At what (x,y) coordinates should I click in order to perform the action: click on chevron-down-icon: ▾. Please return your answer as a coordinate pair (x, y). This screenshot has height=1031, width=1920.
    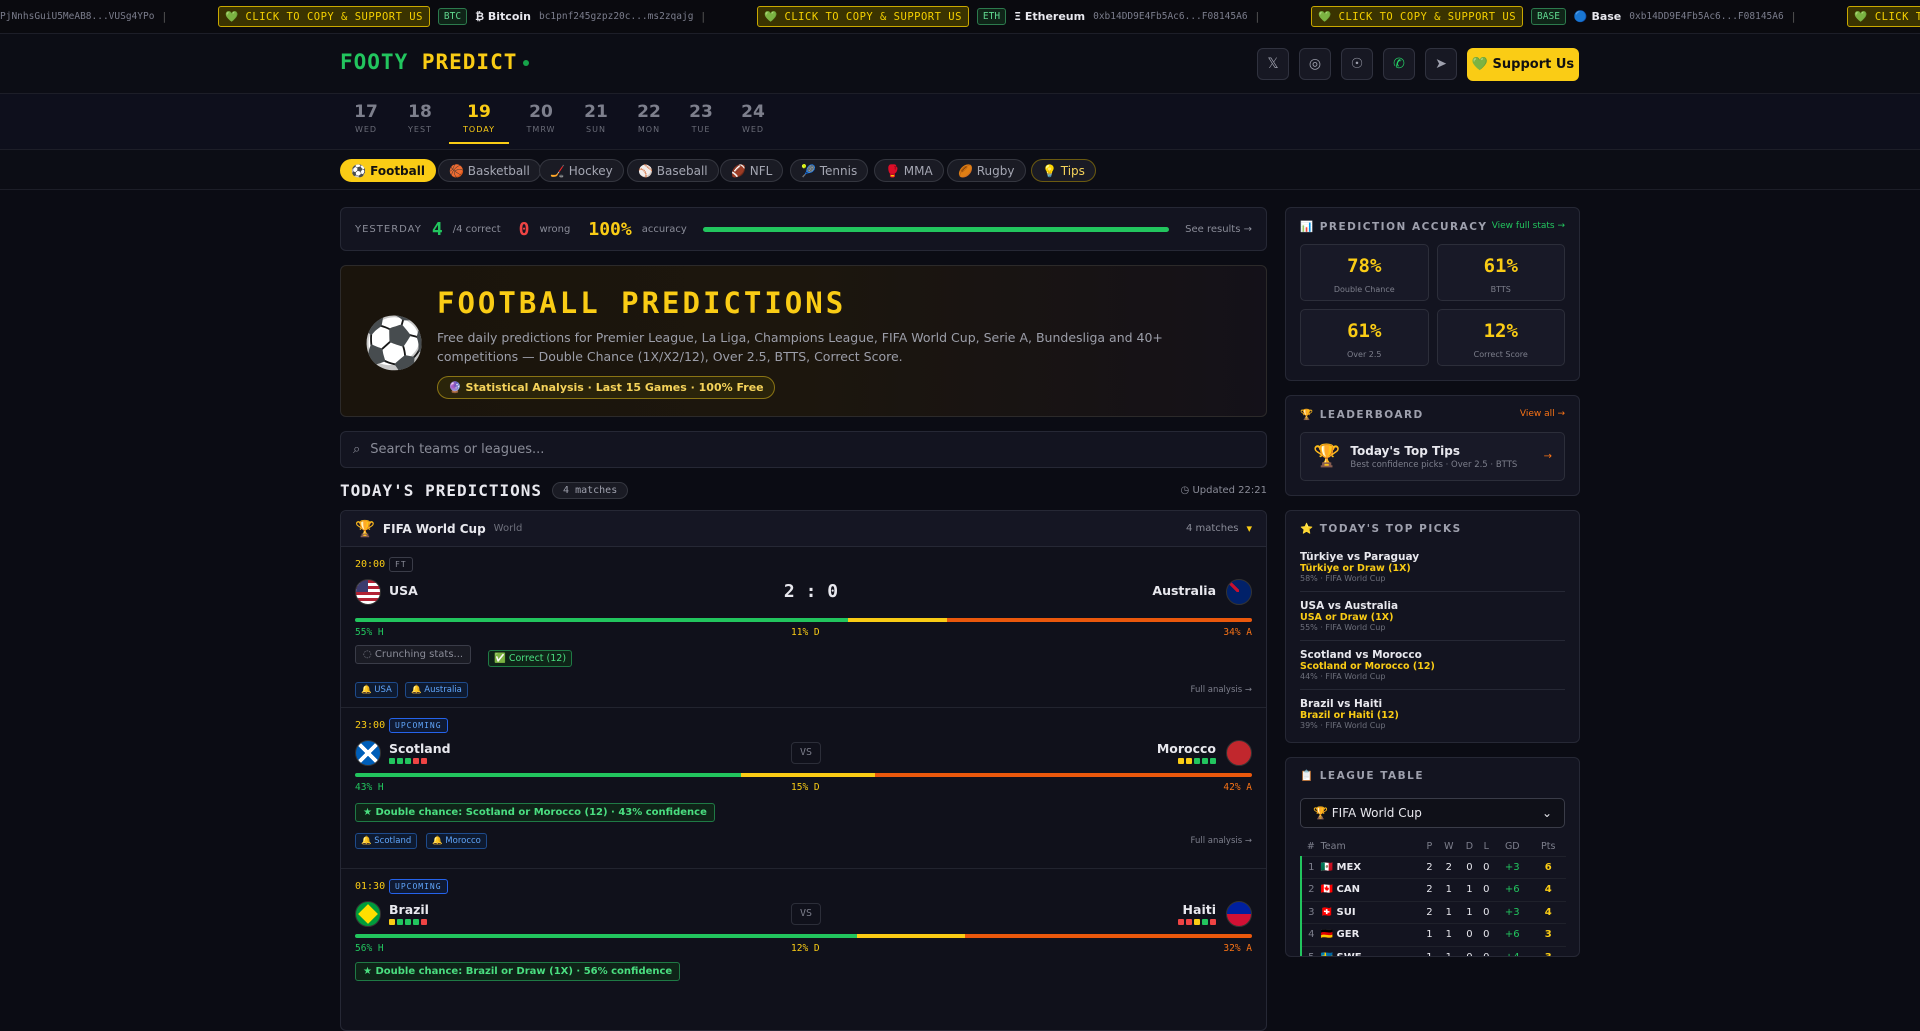
    Looking at the image, I should click on (1249, 528).